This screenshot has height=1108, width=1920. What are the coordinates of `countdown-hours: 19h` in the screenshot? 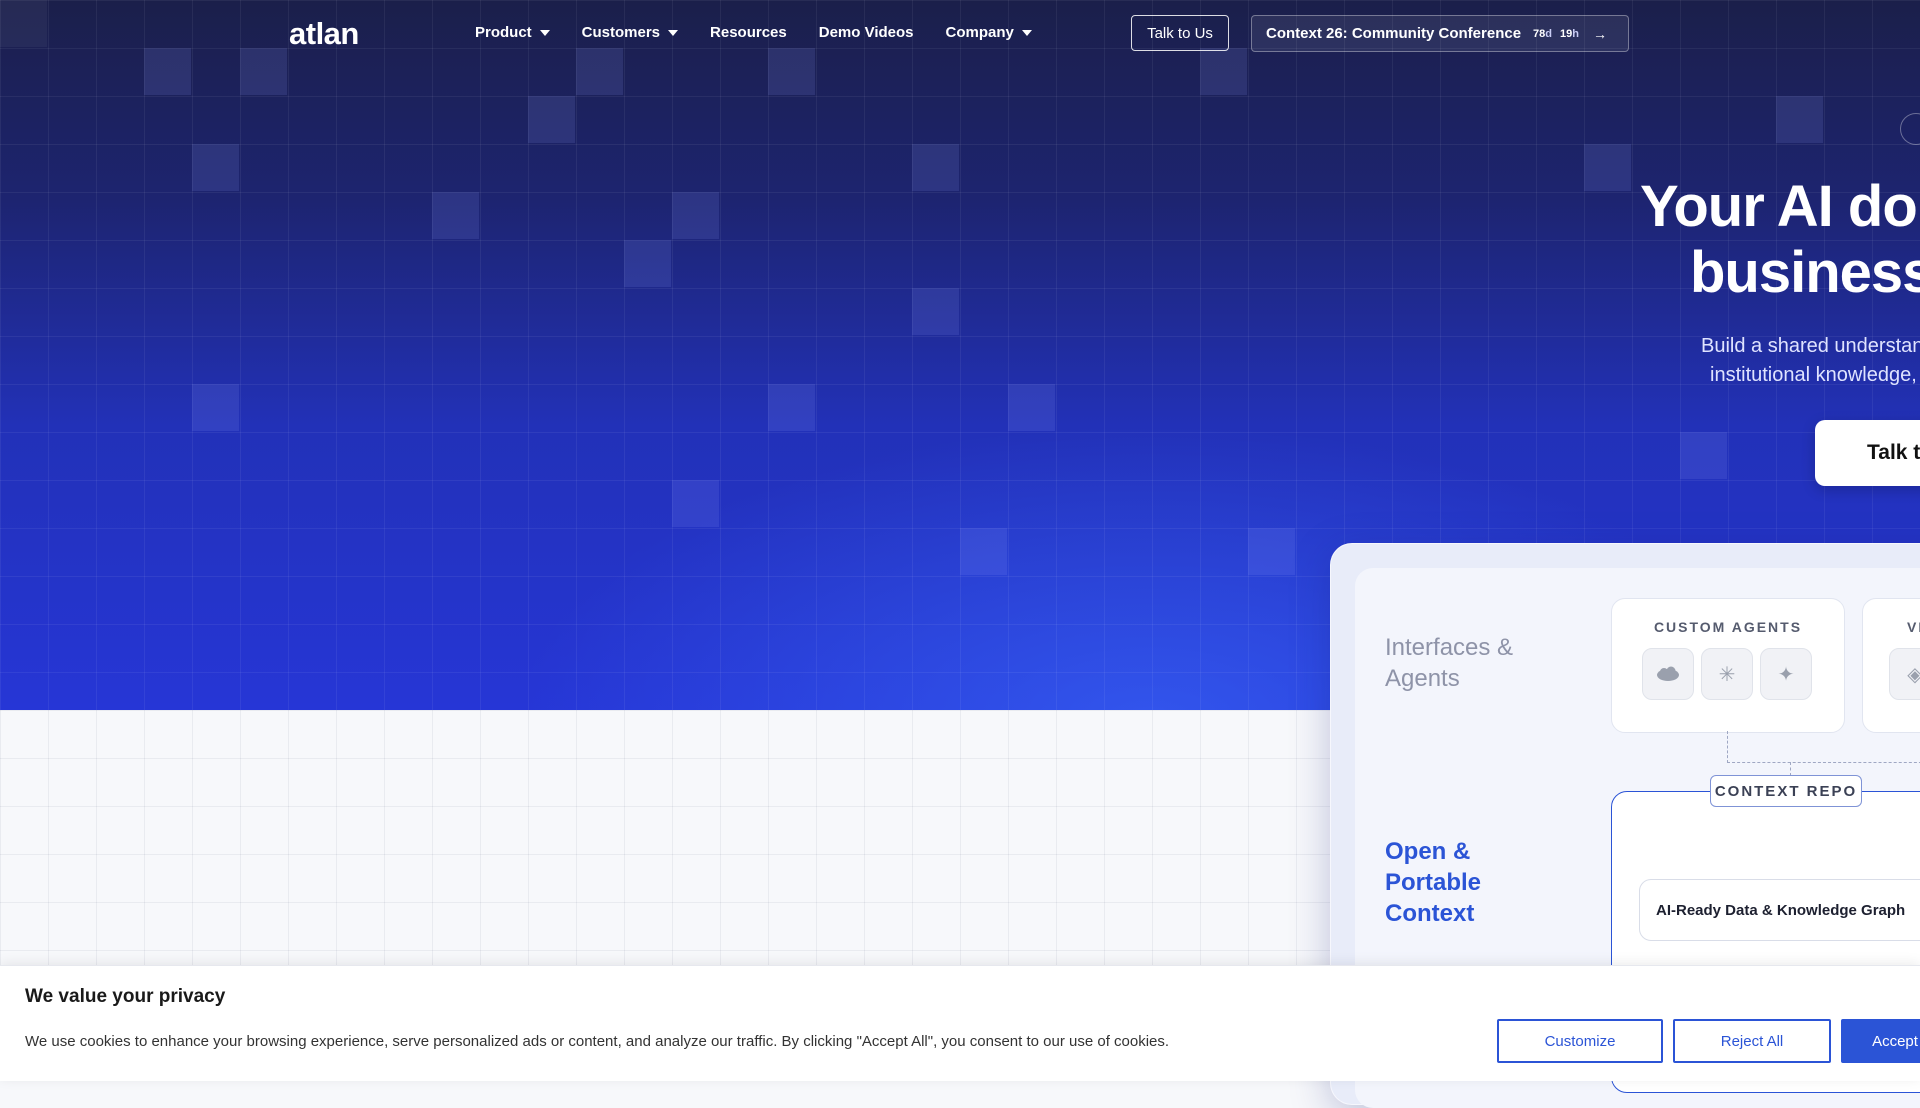 It's located at (1570, 33).